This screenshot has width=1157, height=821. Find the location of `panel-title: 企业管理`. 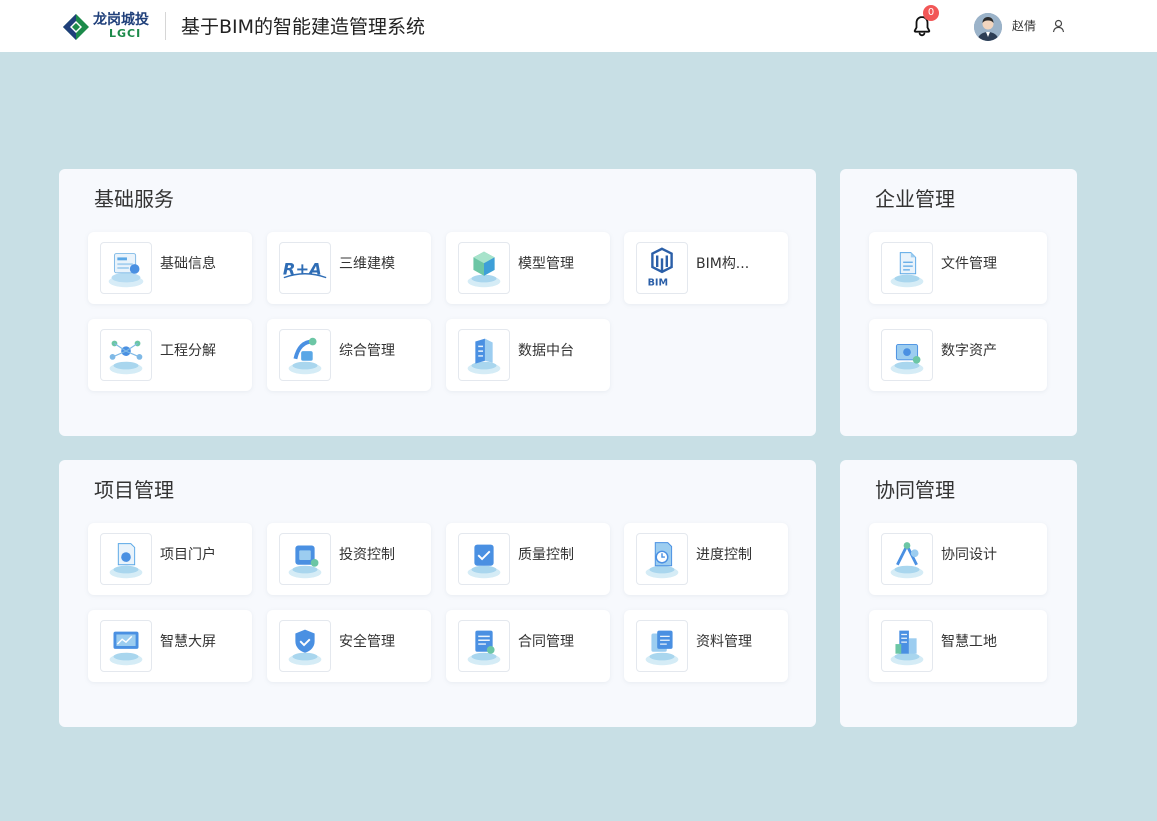

panel-title: 企业管理 is located at coordinates (915, 199).